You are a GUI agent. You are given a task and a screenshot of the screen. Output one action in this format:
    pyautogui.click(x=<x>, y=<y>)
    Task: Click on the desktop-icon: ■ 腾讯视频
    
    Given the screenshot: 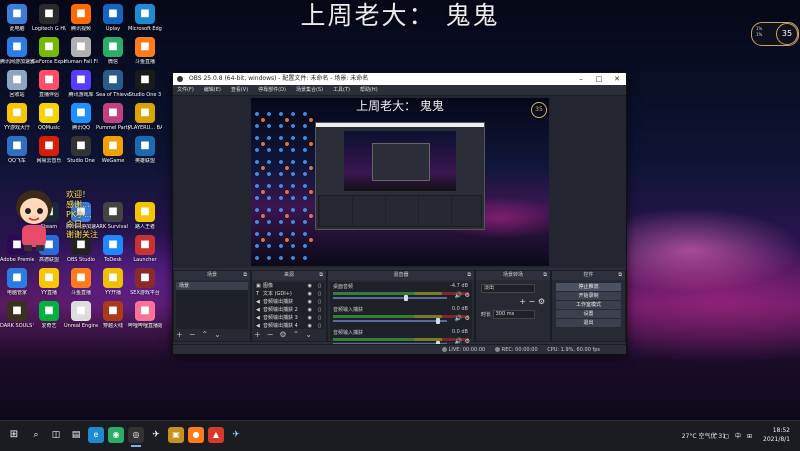 What is the action you would take?
    pyautogui.click(x=81, y=18)
    